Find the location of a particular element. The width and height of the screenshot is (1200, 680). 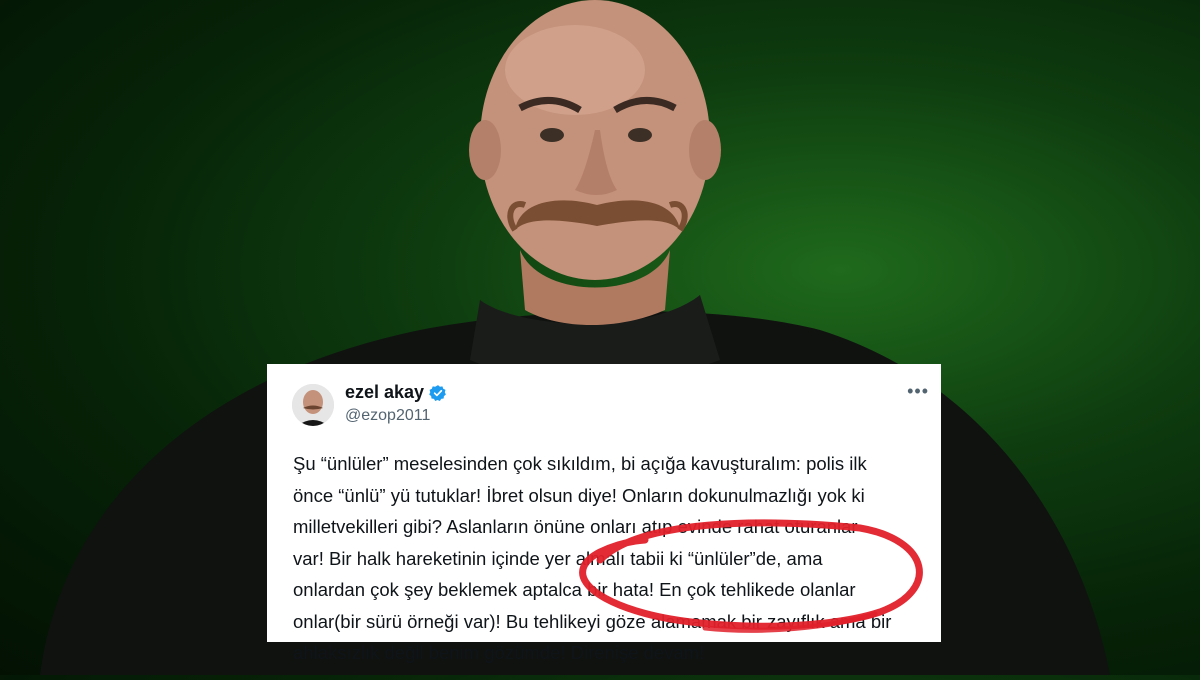

author-name: ezel akay is located at coordinates (384, 392).